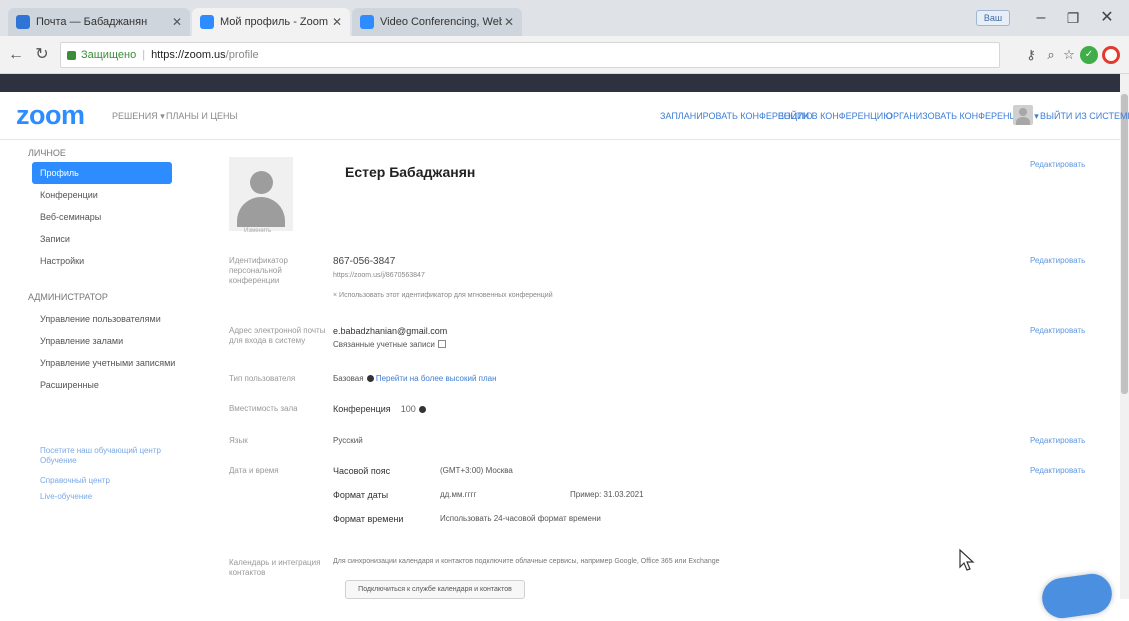 The width and height of the screenshot is (1129, 621). What do you see at coordinates (257, 231) in the screenshot?
I see `change-avatar-link: Изменить` at bounding box center [257, 231].